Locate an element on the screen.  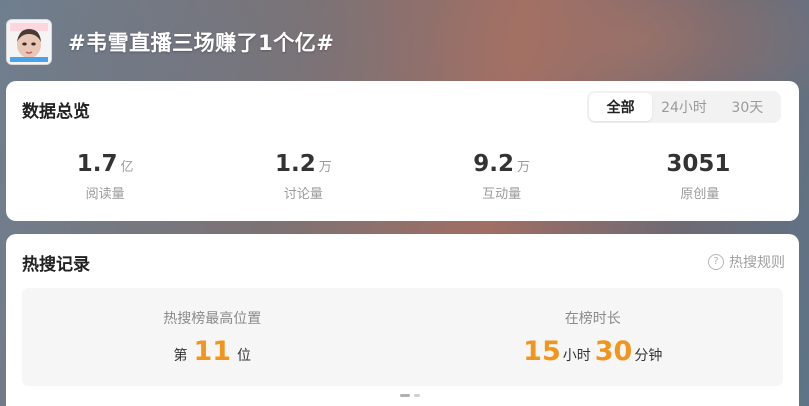
stat-original: 3051 原创量 is located at coordinates (700, 176).